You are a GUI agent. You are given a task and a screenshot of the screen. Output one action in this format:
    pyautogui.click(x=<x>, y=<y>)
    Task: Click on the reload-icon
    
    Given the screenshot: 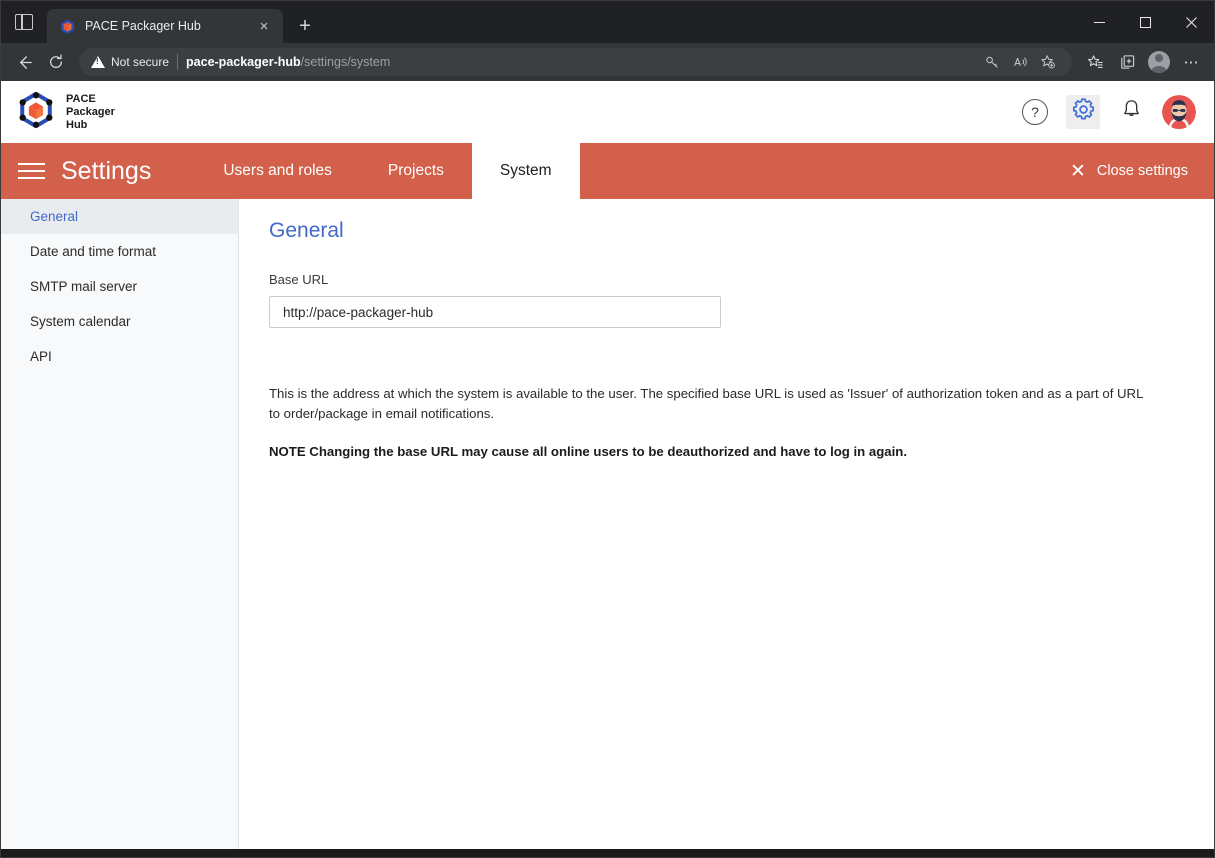 What is the action you would take?
    pyautogui.click(x=56, y=62)
    